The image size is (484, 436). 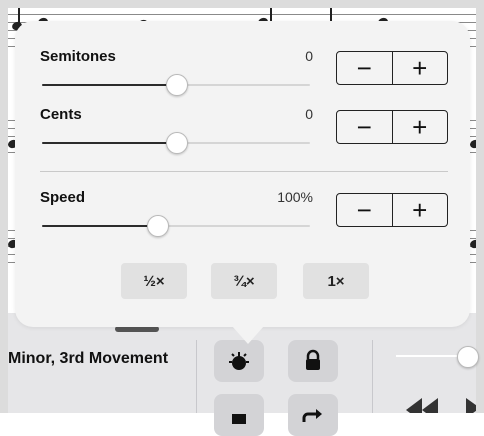 I want to click on tuning-fork-icon, so click(x=239, y=361).